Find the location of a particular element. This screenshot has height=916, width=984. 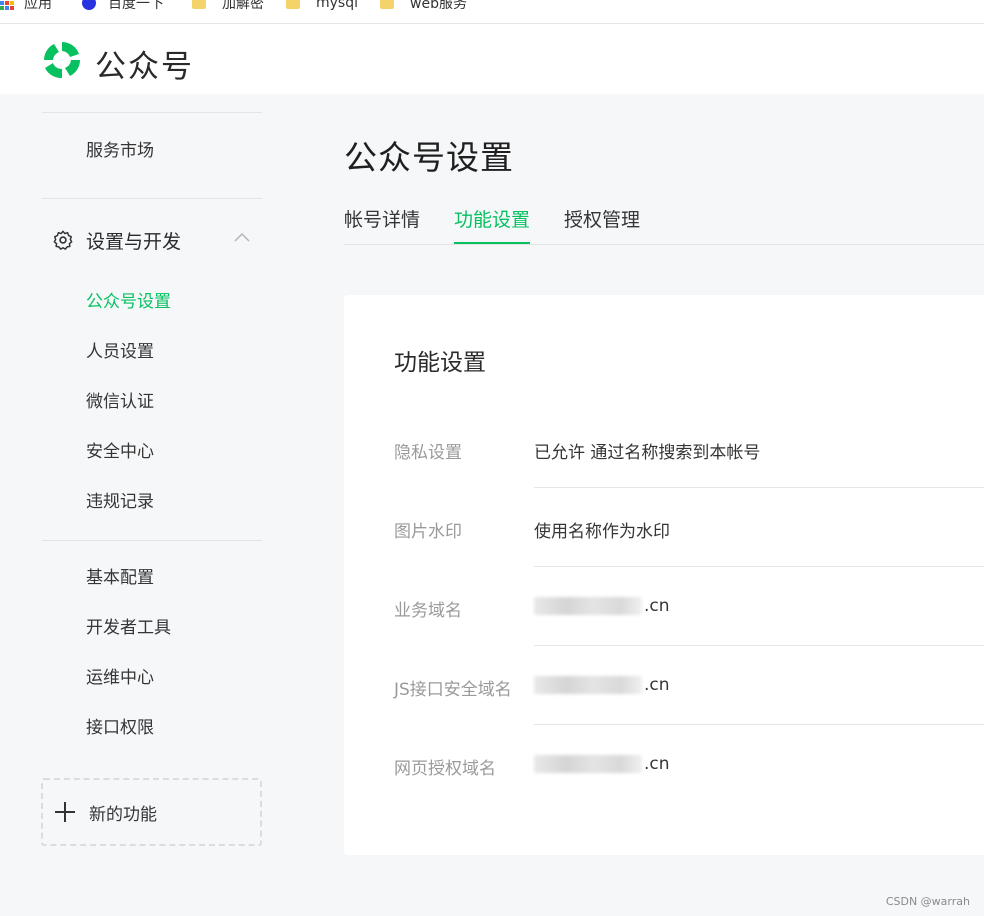

sidebar-item-api-permissions: 接口权限 is located at coordinates (120, 728).